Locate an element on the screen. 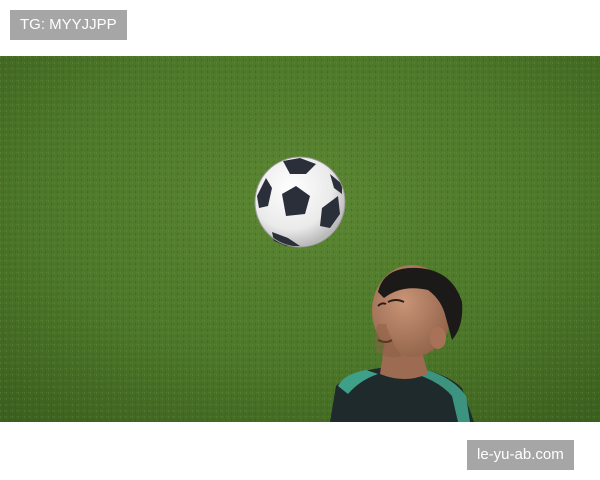 The width and height of the screenshot is (600, 480). watermark-top-text: TG: MYYJJPP is located at coordinates (68, 24).